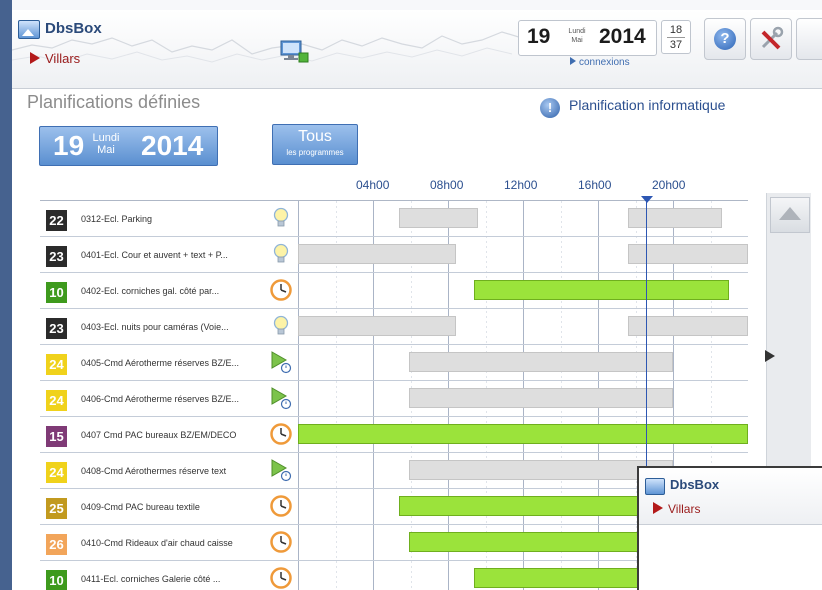 This screenshot has width=822, height=590. Describe the element at coordinates (550, 108) in the screenshot. I see `info-icon: !` at that location.